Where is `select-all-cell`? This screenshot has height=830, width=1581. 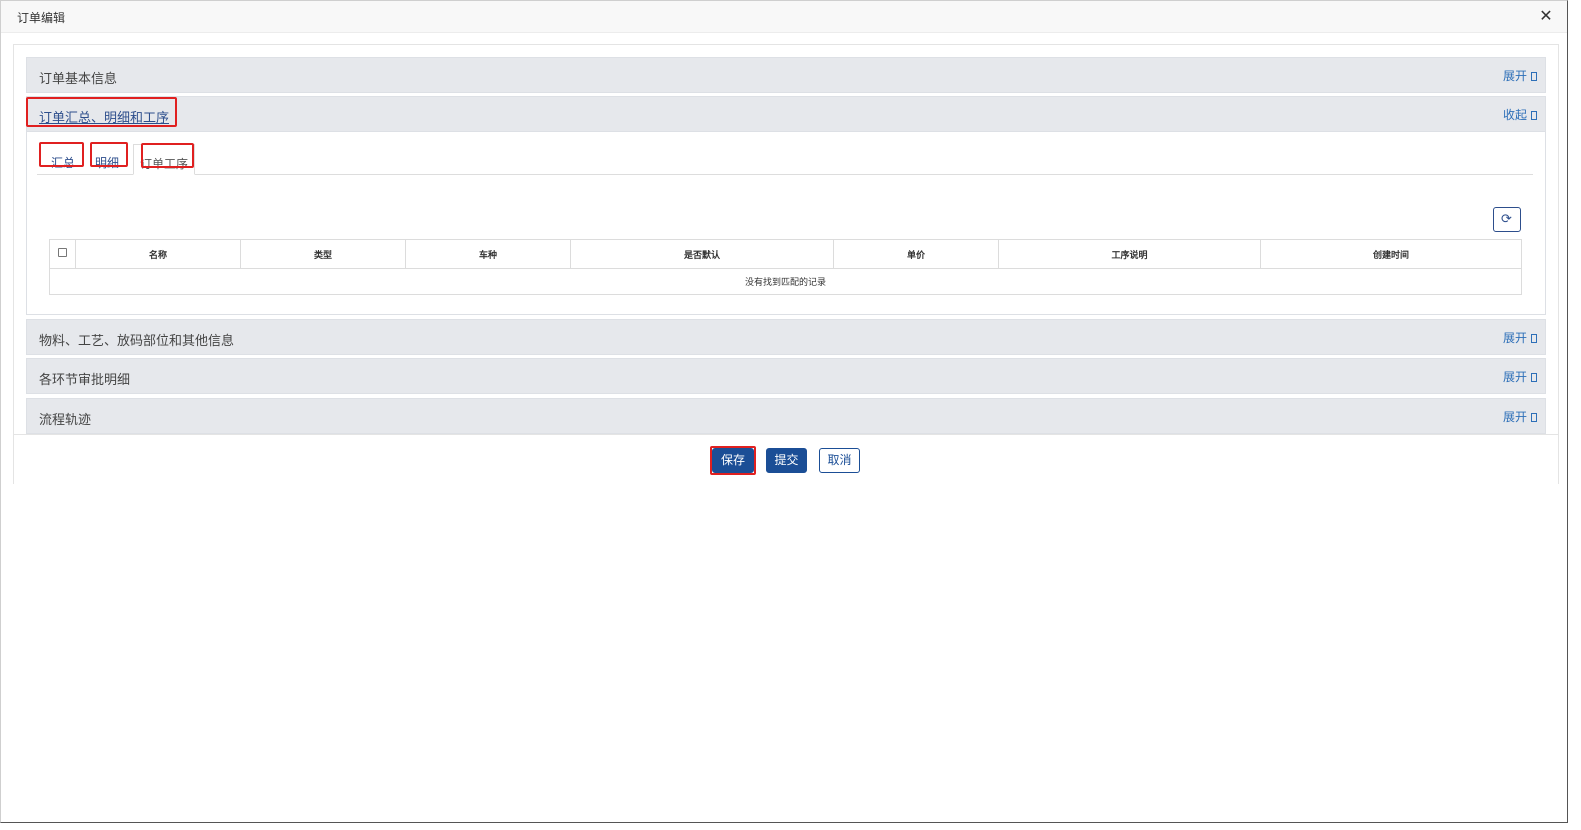
select-all-cell is located at coordinates (62, 254).